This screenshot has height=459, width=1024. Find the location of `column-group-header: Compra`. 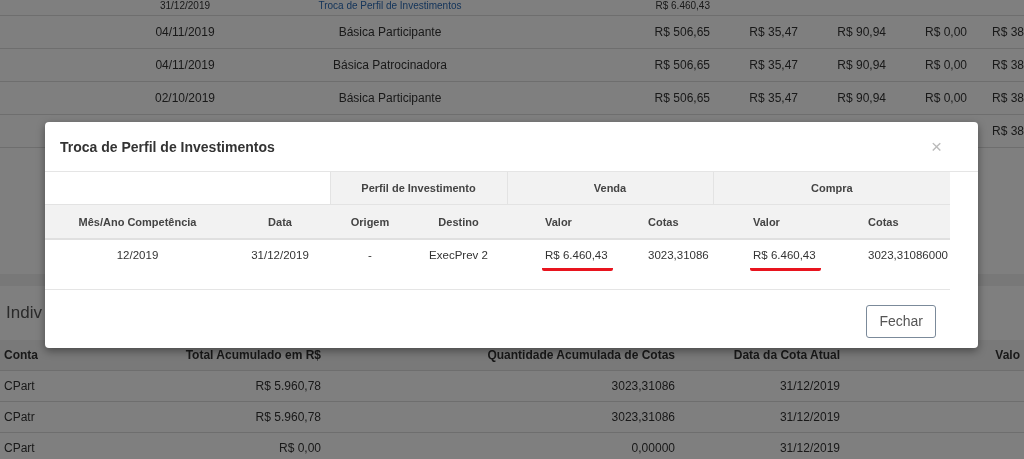

column-group-header: Compra is located at coordinates (831, 188).